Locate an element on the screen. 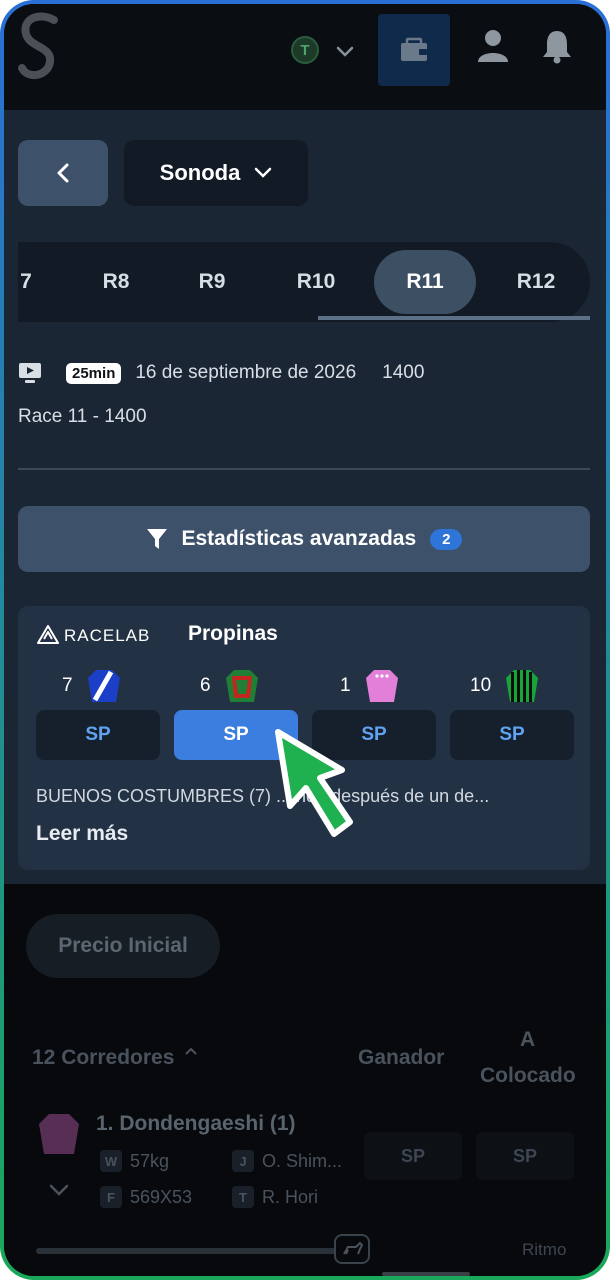 The image size is (610, 1280). tab-race-r10: R10 is located at coordinates (316, 282).